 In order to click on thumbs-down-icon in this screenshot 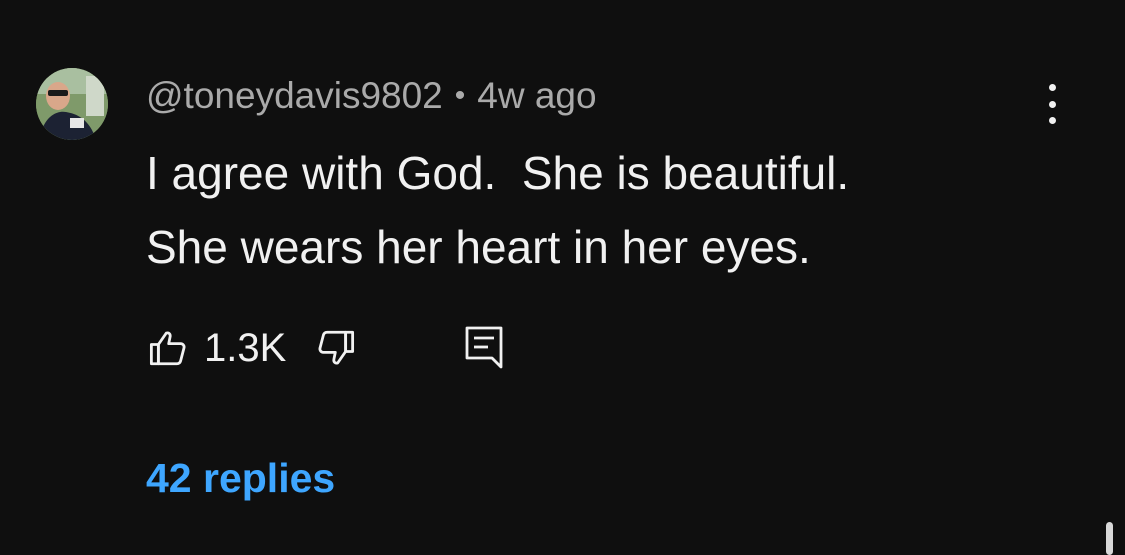, I will do `click(336, 347)`.